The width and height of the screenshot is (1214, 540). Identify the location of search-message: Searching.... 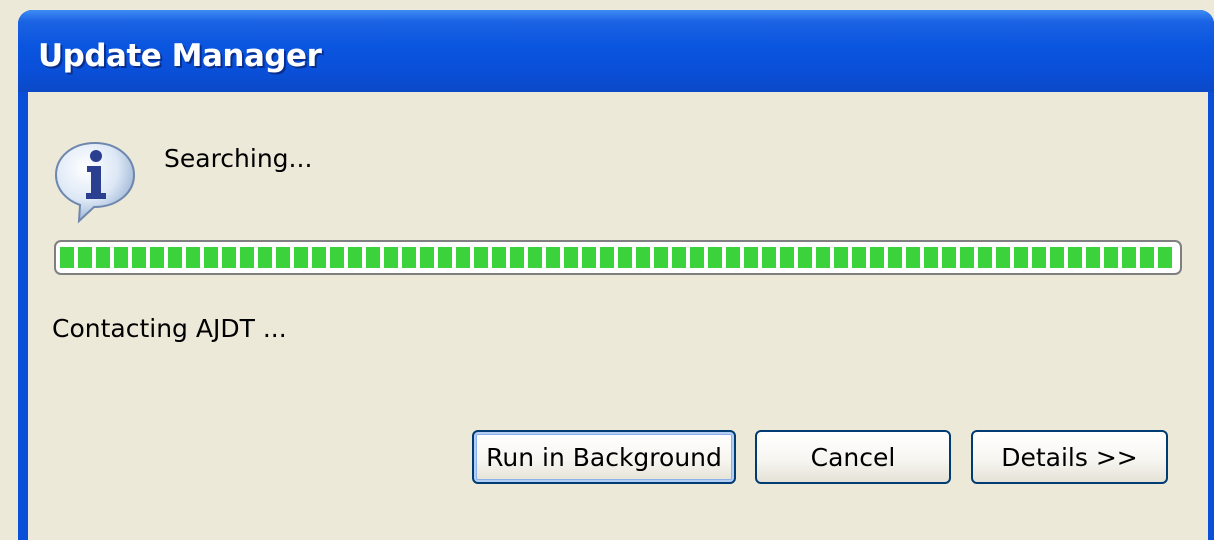
(238, 158).